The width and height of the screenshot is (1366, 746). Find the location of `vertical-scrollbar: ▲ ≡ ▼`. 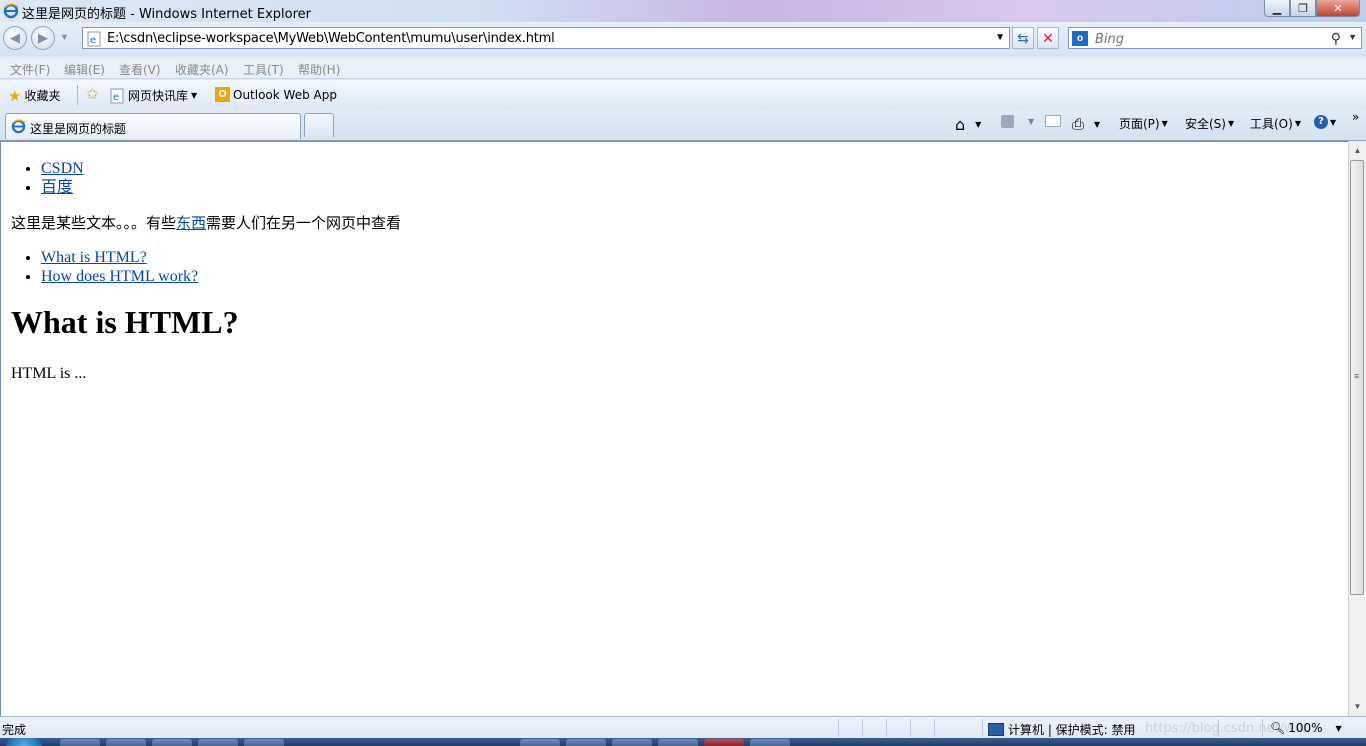

vertical-scrollbar: ▲ ≡ ▼ is located at coordinates (1357, 428).